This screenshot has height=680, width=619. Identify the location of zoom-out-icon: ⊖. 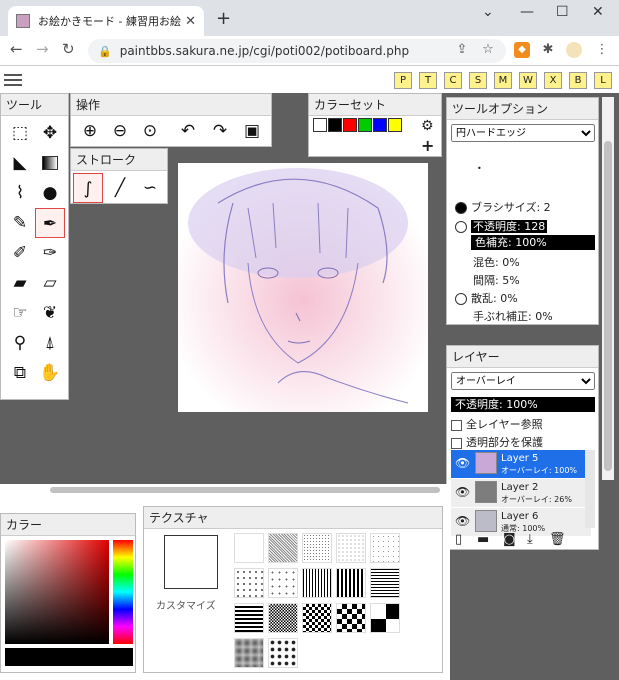
(120, 131).